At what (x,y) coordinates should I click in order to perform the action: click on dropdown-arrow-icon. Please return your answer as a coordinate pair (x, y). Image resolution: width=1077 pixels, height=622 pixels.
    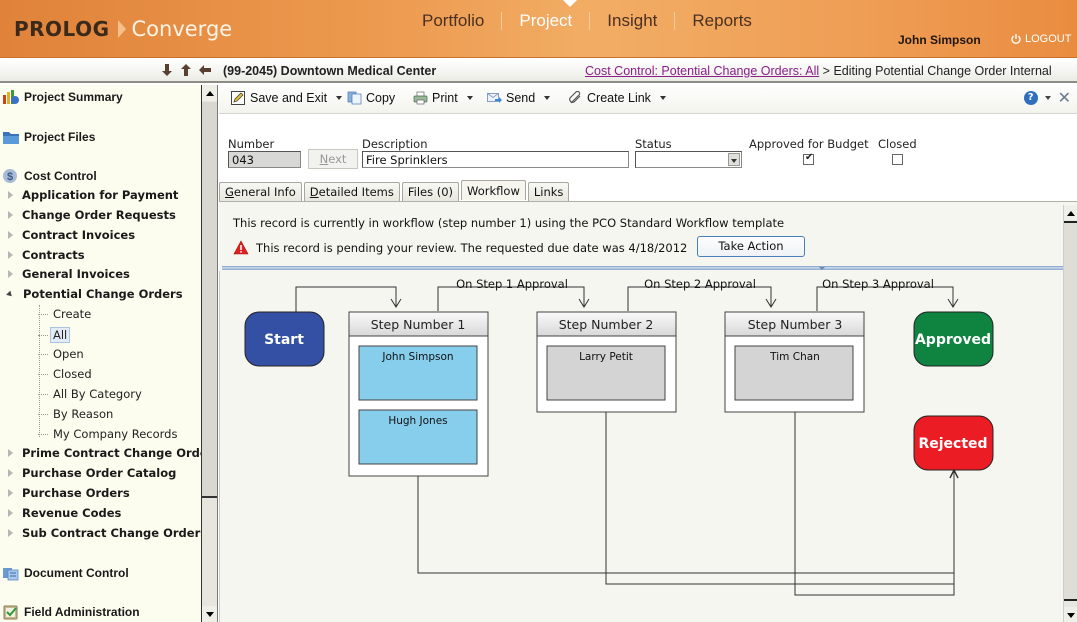
    Looking at the image, I should click on (734, 159).